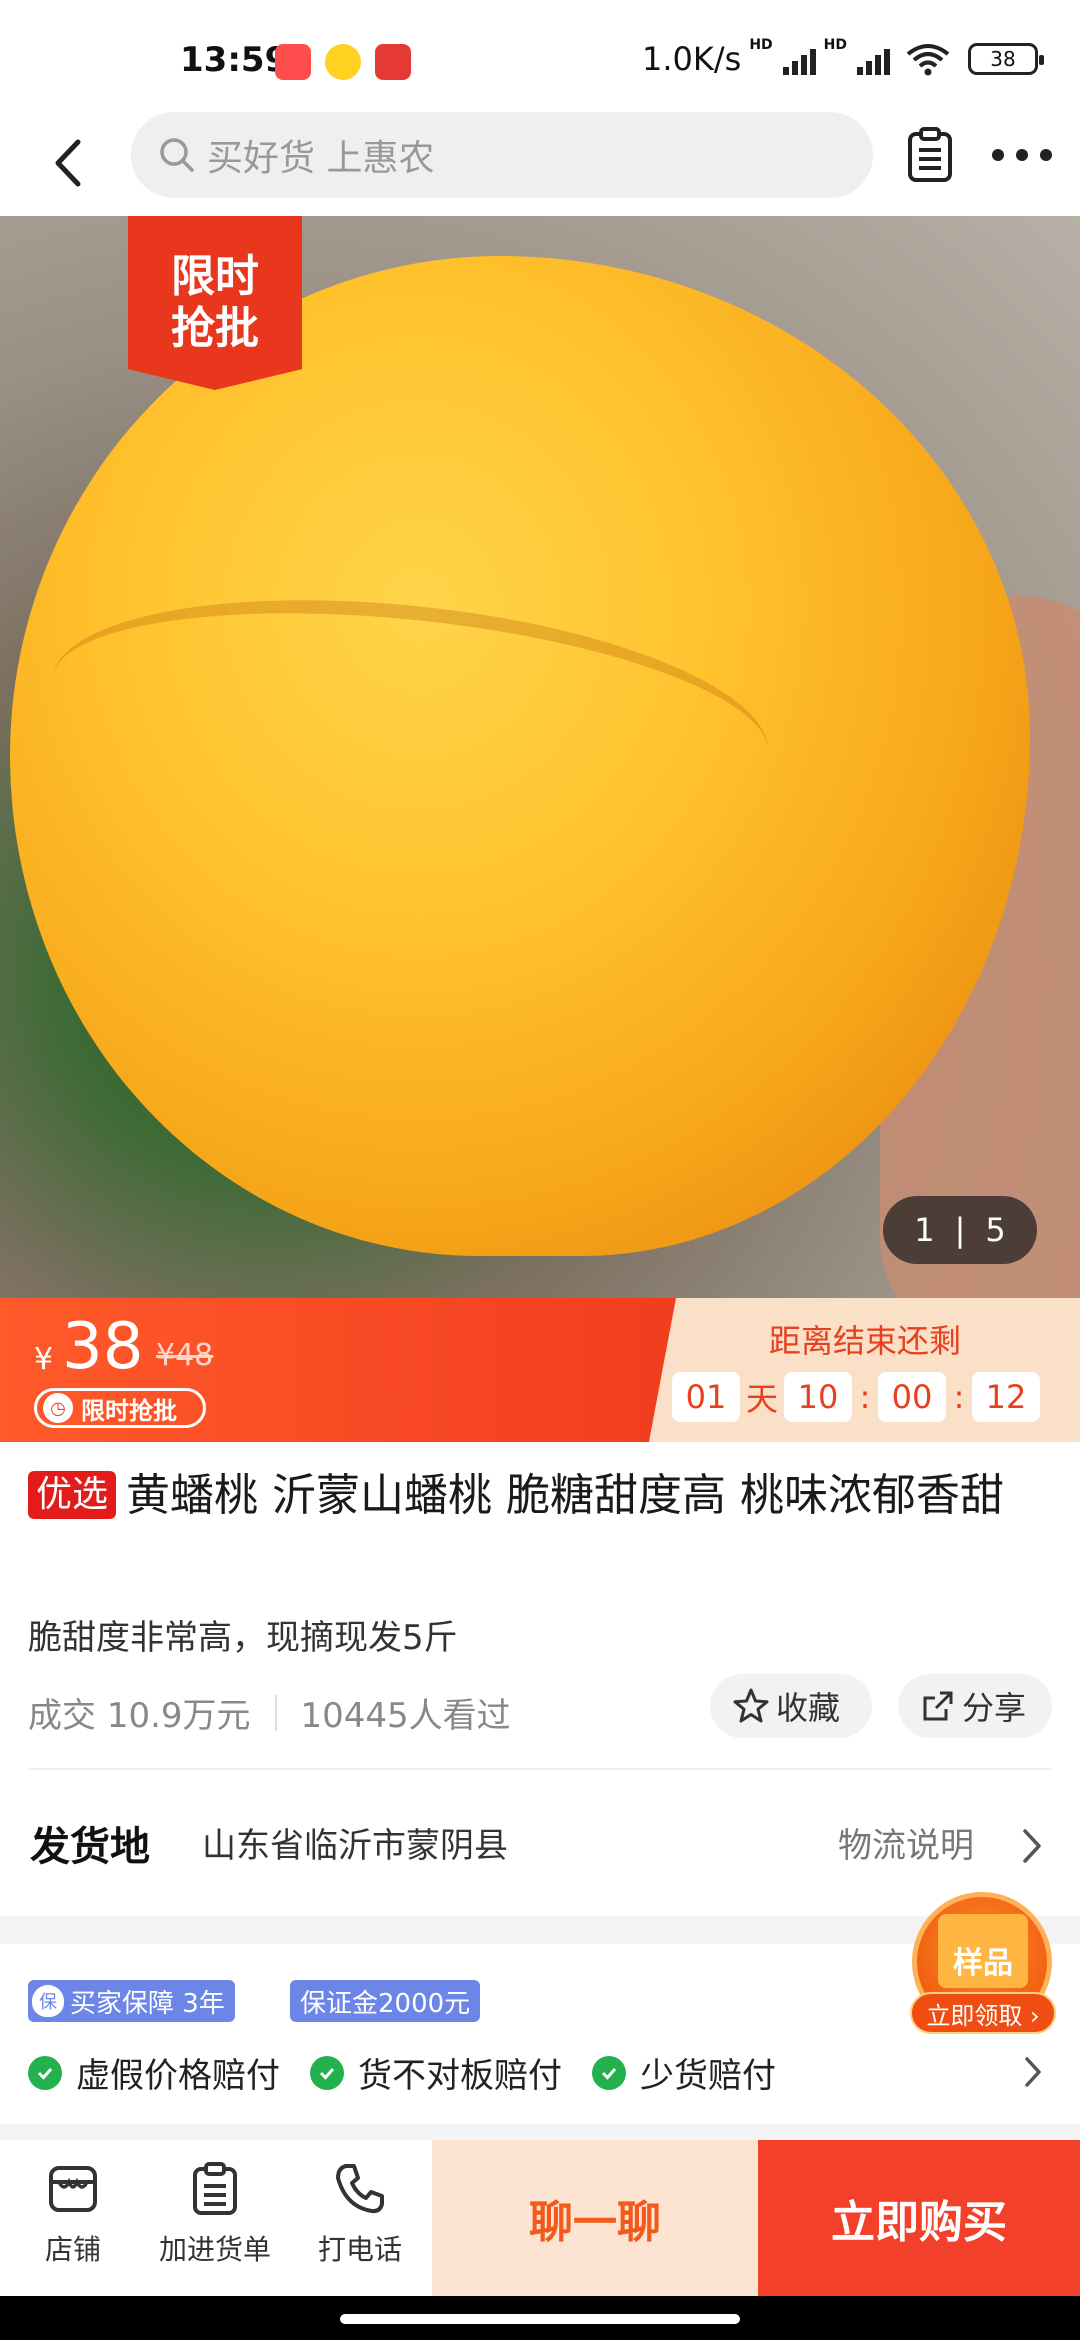  What do you see at coordinates (565, 1495) in the screenshot?
I see `product-title-text: 黄蟠桃 沂蒙山蟠桃 脆糖甜度高 桃味浓郁香甜` at bounding box center [565, 1495].